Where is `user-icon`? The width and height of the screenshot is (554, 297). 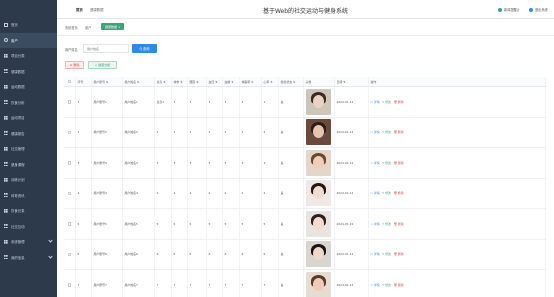
user-icon is located at coordinates (6, 40).